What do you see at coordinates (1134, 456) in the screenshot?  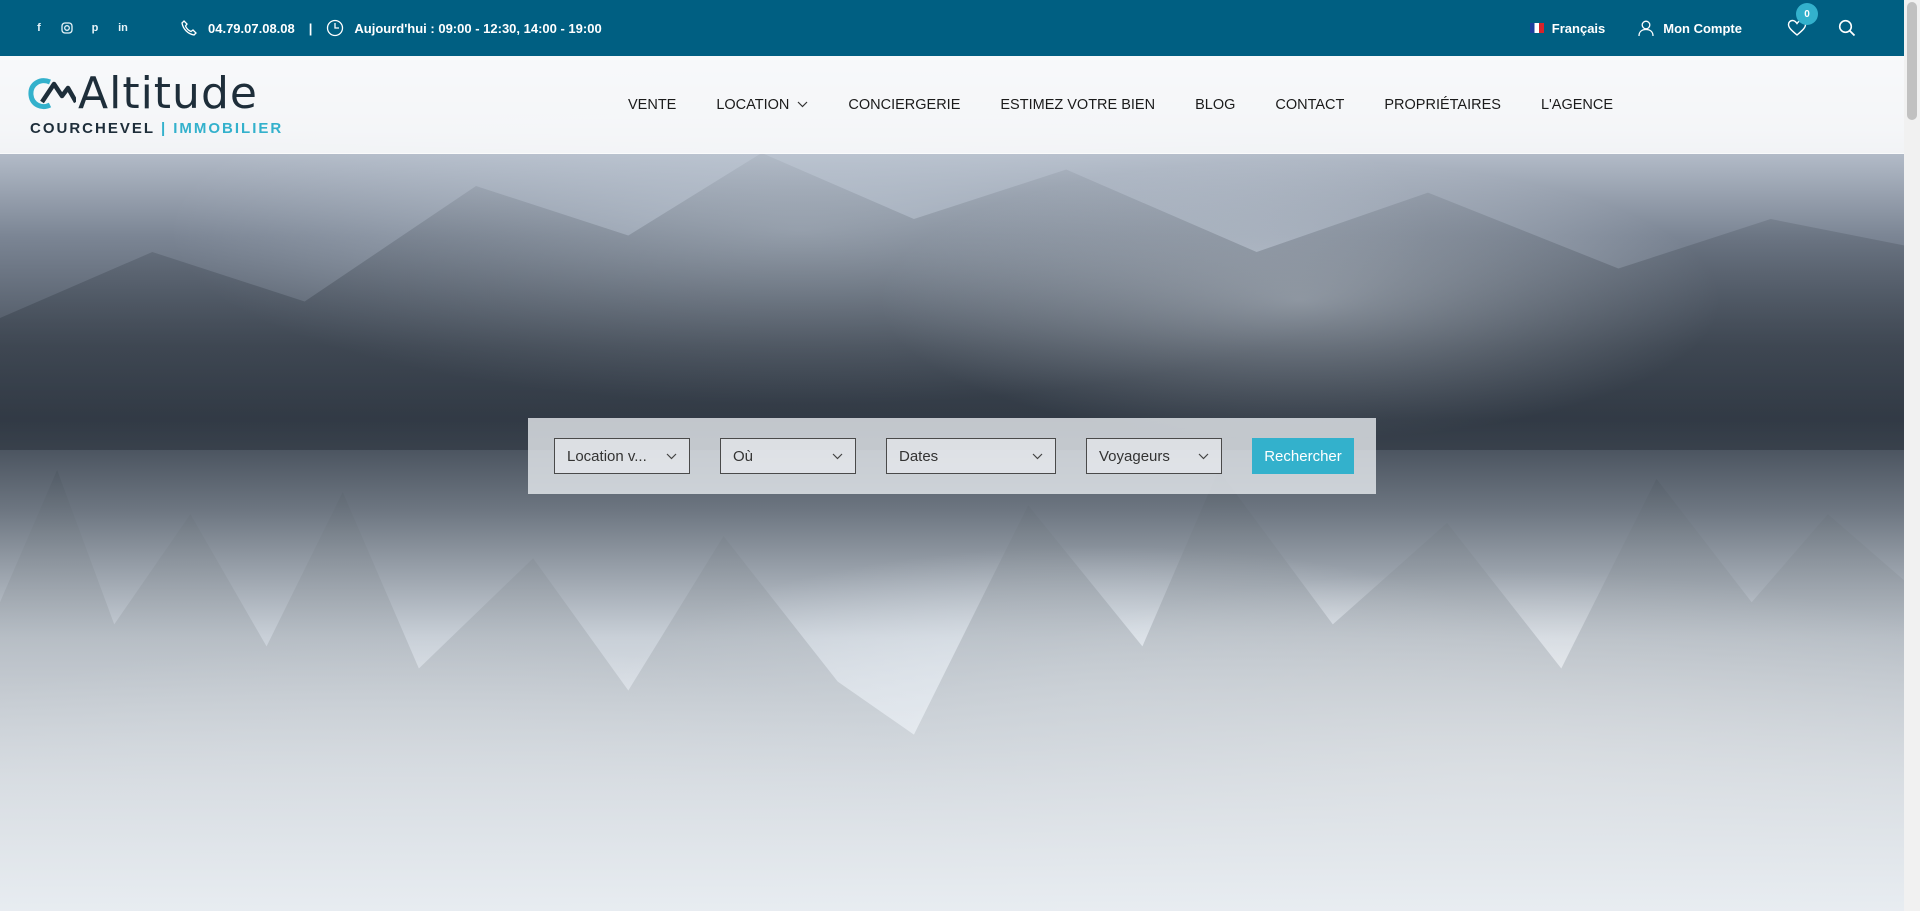 I see `guests-select-value: Voyageurs` at bounding box center [1134, 456].